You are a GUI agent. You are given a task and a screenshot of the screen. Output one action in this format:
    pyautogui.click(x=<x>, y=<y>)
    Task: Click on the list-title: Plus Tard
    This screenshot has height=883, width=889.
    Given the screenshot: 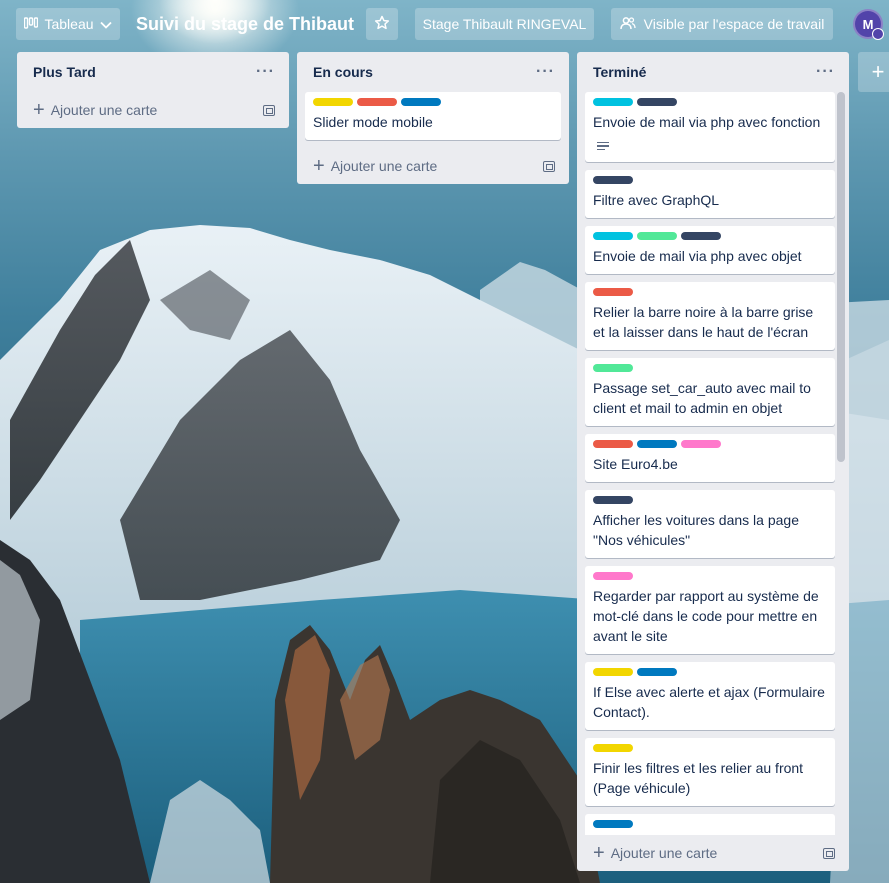 What is the action you would take?
    pyautogui.click(x=64, y=72)
    